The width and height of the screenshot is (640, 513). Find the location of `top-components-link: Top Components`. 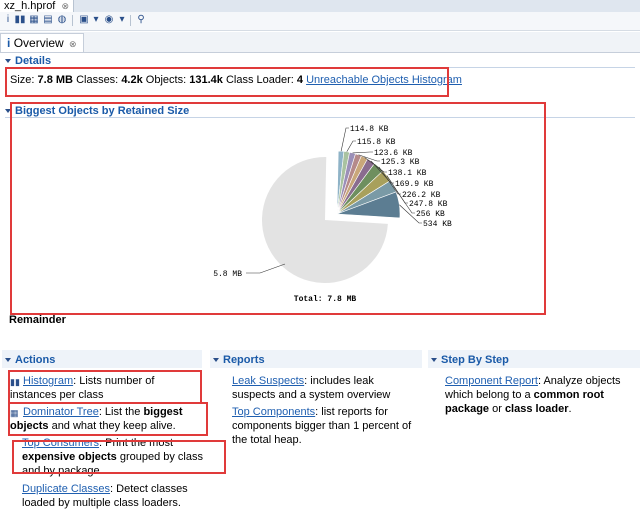

top-components-link: Top Components is located at coordinates (273, 412).